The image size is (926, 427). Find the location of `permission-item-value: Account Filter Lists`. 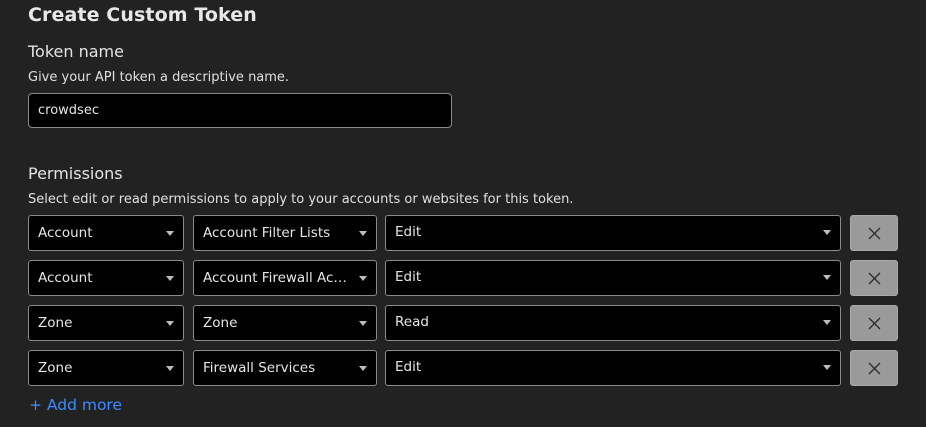

permission-item-value: Account Filter Lists is located at coordinates (267, 233).